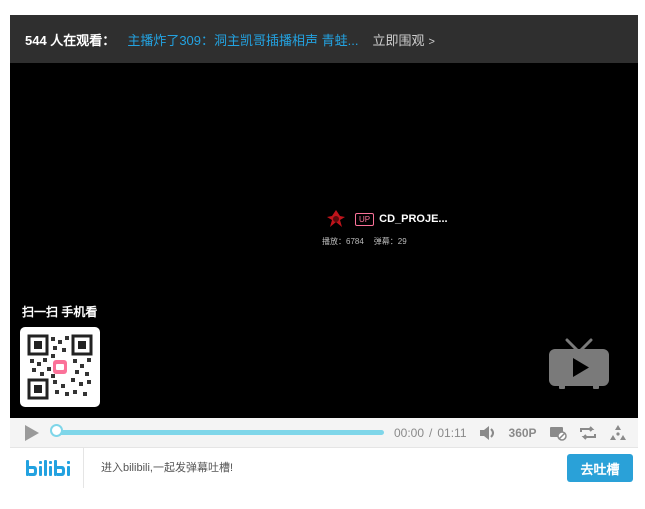 This screenshot has width=645, height=509. I want to click on total-time: 01:11, so click(452, 432).